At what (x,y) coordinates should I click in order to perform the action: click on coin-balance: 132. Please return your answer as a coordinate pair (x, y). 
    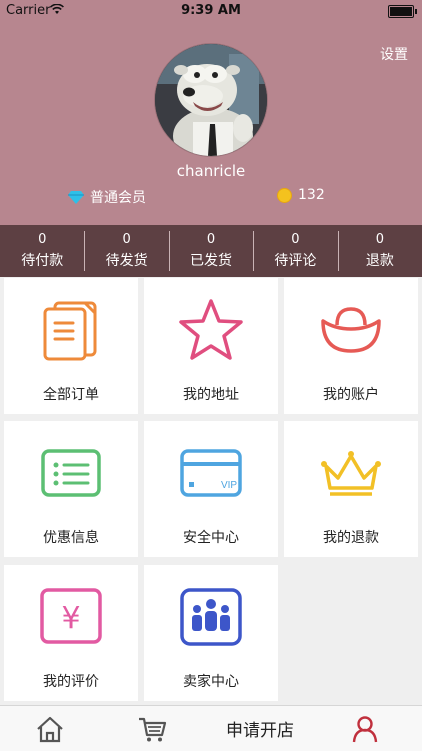
    Looking at the image, I should click on (301, 195).